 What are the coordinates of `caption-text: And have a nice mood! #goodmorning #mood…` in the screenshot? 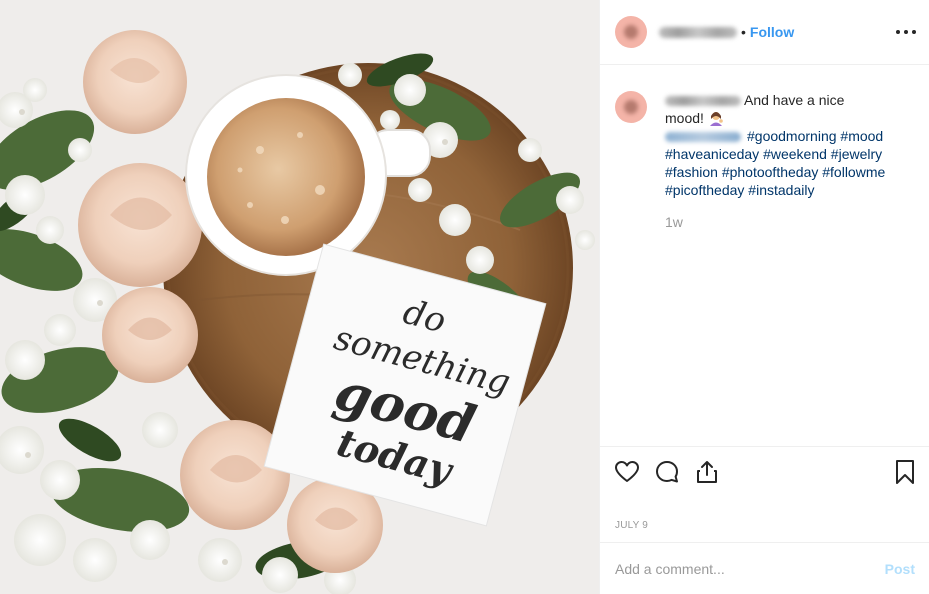 It's located at (790, 145).